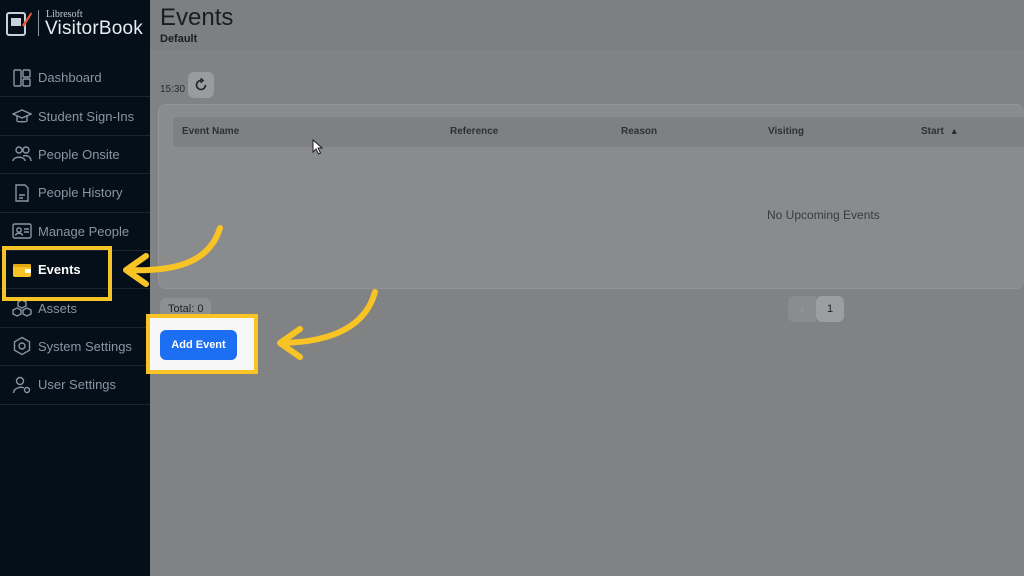  Describe the element at coordinates (80, 193) in the screenshot. I see `sidebar-item-label: People History` at that location.